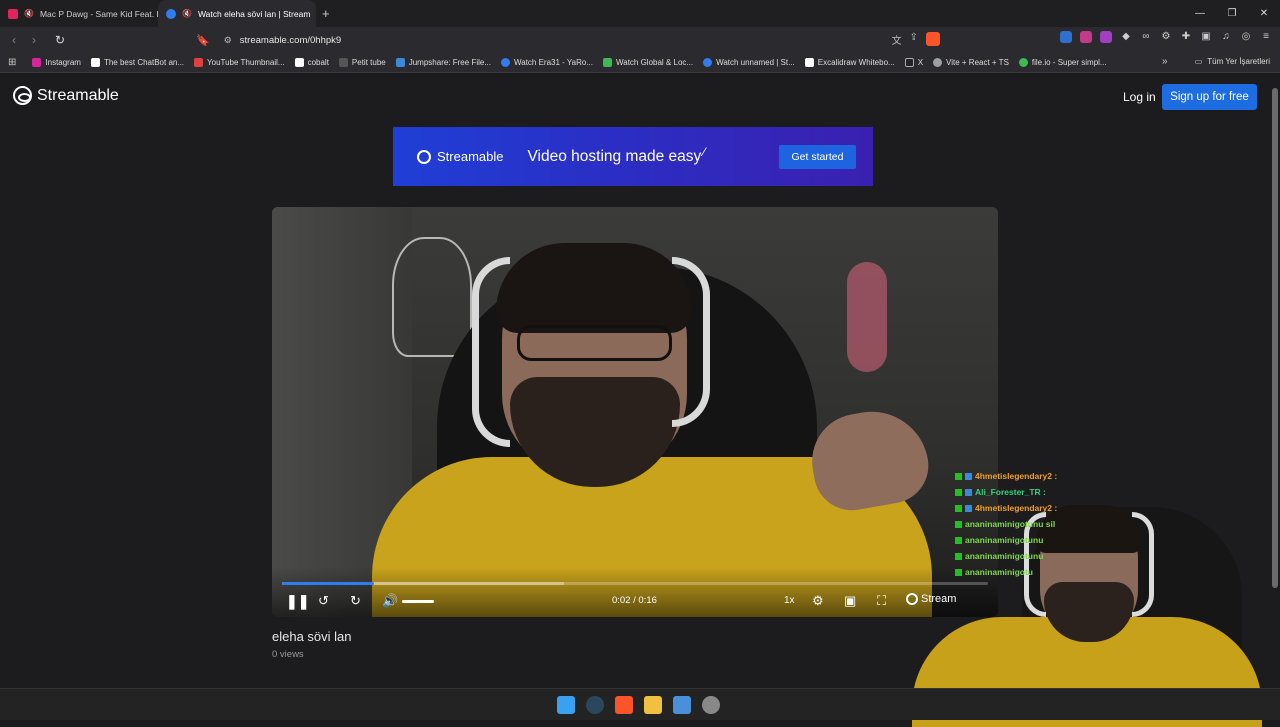  Describe the element at coordinates (635, 583) in the screenshot. I see `seek-bar` at that location.